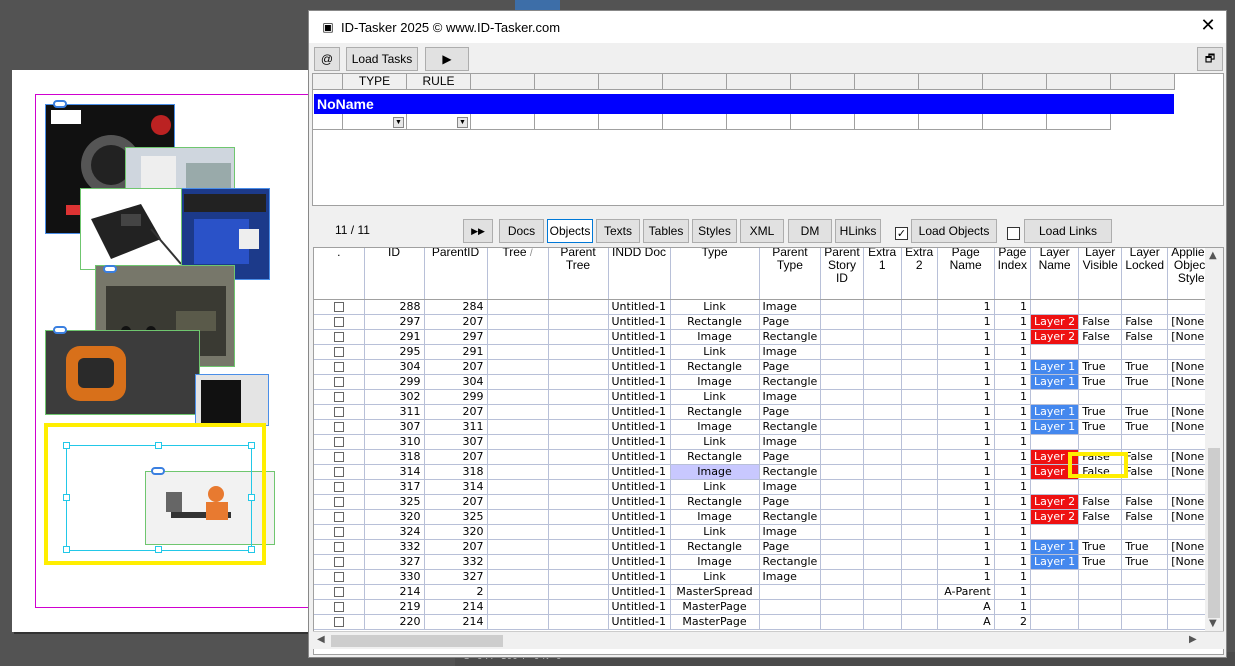  Describe the element at coordinates (1055, 367) in the screenshot. I see `cell-layer-name: Layer 1` at that location.